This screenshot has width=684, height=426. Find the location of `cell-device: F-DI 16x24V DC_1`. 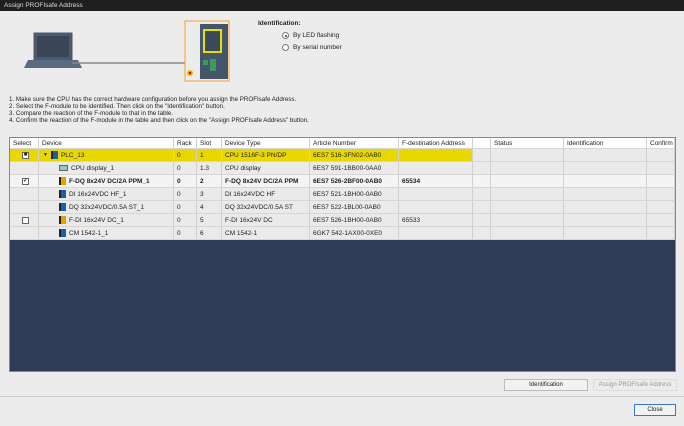

cell-device: F-DI 16x24V DC_1 is located at coordinates (106, 220).